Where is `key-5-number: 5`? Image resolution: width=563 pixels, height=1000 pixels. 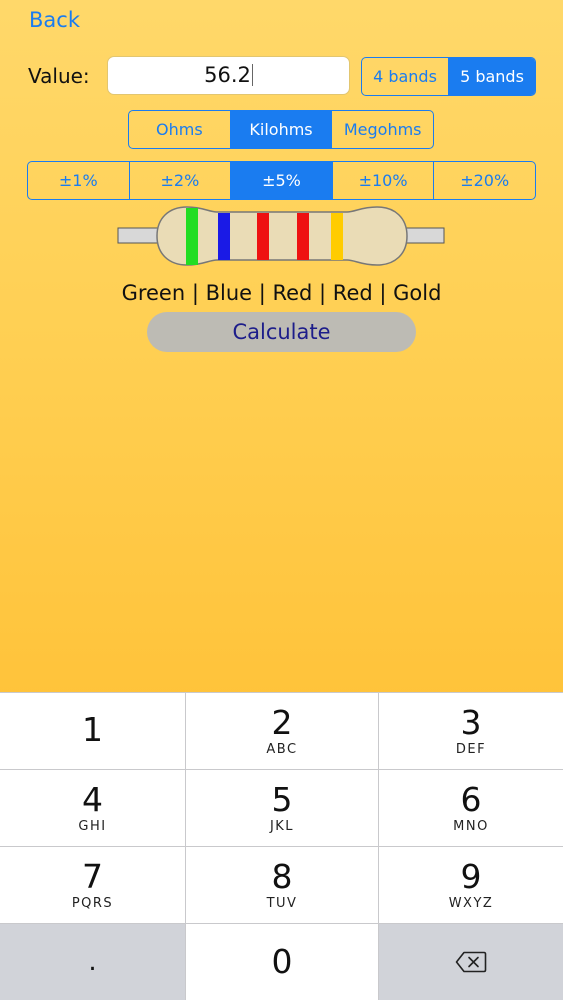
key-5-number: 5 is located at coordinates (282, 799).